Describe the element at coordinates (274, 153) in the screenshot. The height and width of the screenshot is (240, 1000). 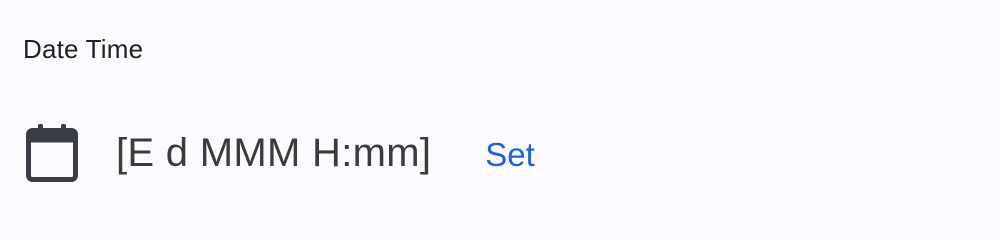
I see `date-time-value: [E d MMM H:mm]` at that location.